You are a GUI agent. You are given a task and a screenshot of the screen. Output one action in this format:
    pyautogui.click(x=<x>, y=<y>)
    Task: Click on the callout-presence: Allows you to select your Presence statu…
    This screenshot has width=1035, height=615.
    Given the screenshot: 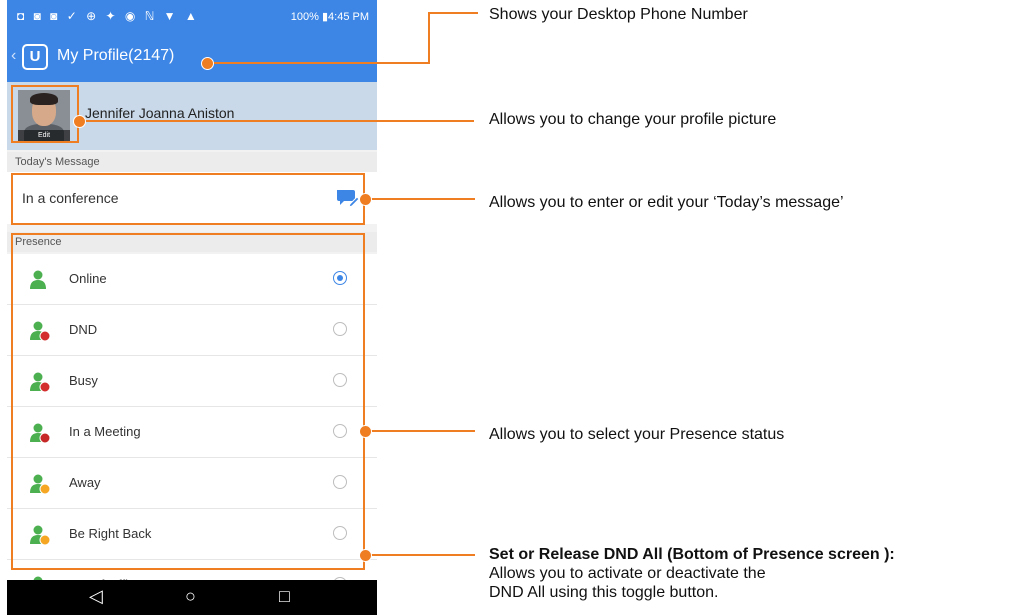 What is the action you would take?
    pyautogui.click(x=637, y=434)
    